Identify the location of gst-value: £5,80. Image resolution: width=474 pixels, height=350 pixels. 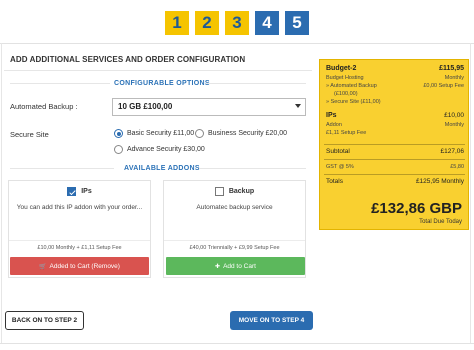
(457, 167).